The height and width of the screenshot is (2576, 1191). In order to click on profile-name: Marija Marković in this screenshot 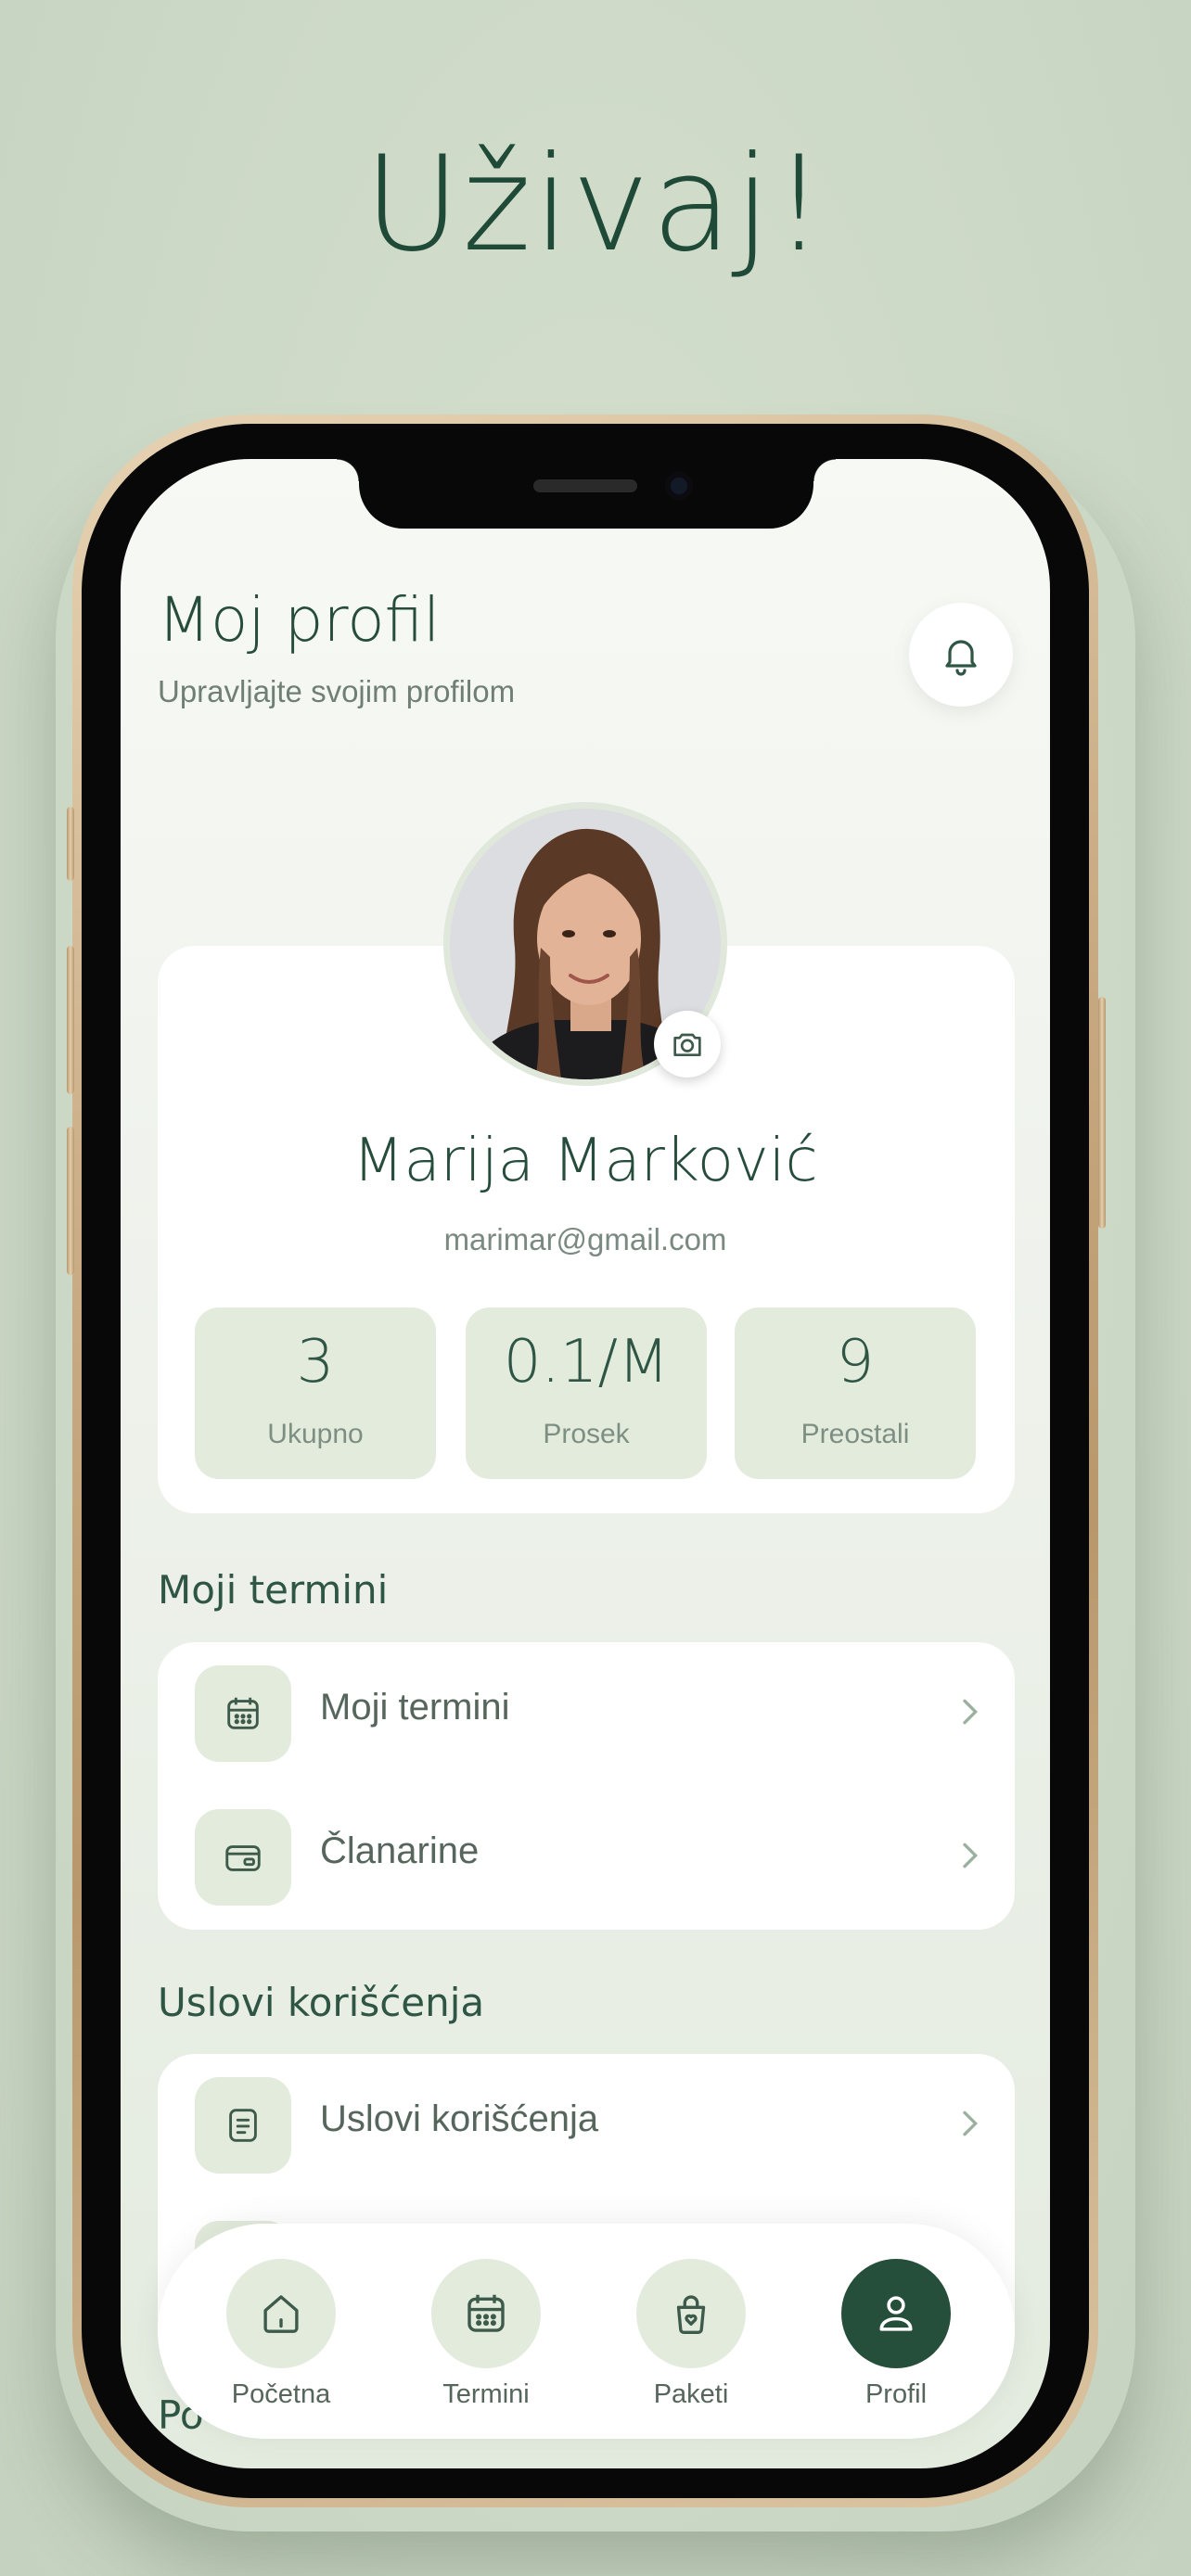, I will do `click(585, 1161)`.